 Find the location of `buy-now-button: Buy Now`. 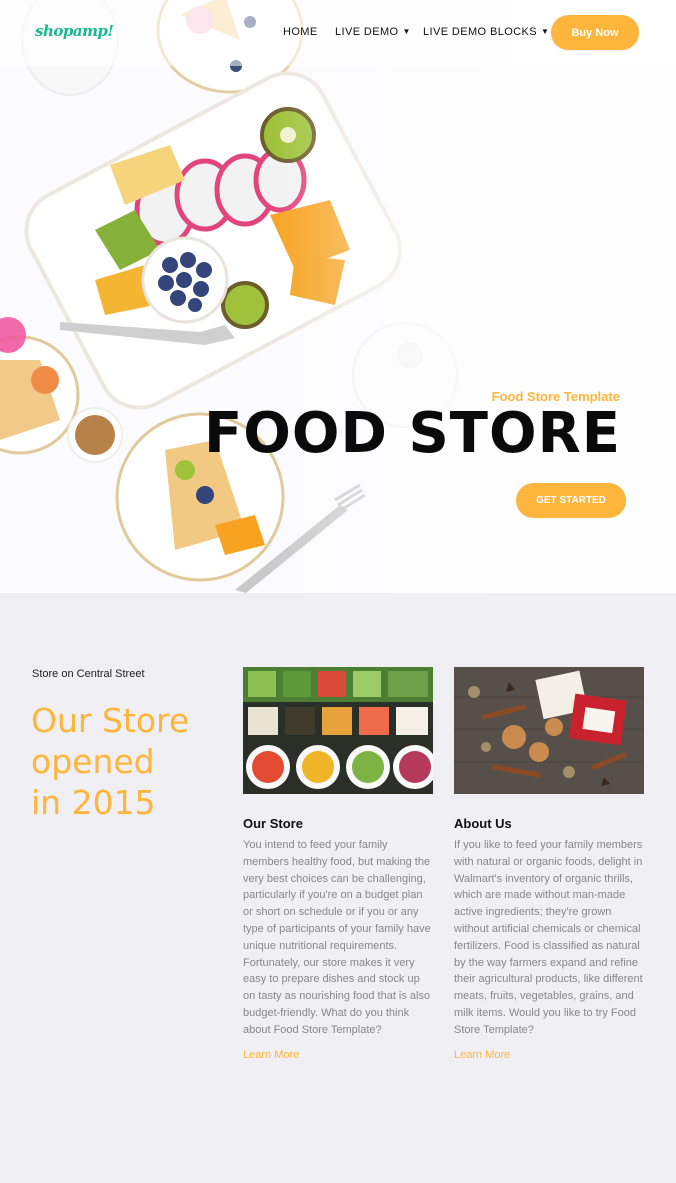

buy-now-button: Buy Now is located at coordinates (595, 32).